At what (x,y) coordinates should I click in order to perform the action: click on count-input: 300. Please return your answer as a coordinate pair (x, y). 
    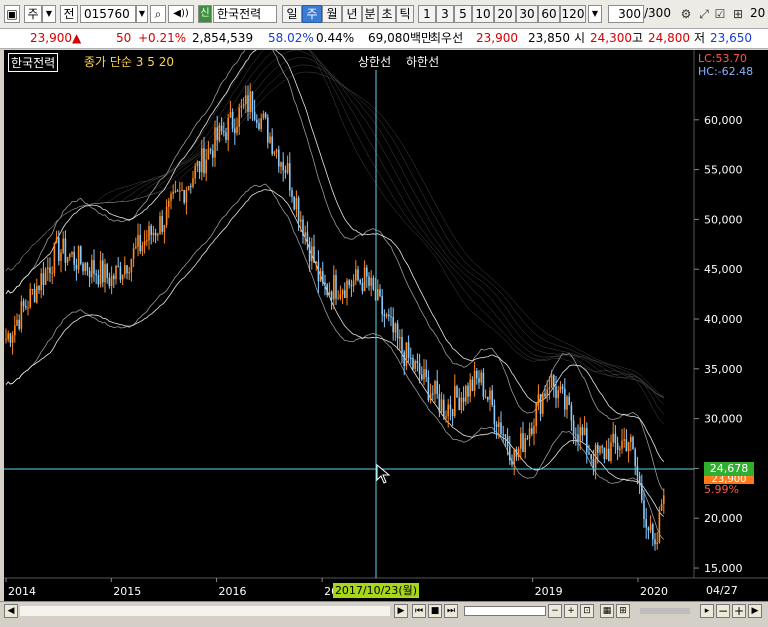
    Looking at the image, I should click on (626, 14).